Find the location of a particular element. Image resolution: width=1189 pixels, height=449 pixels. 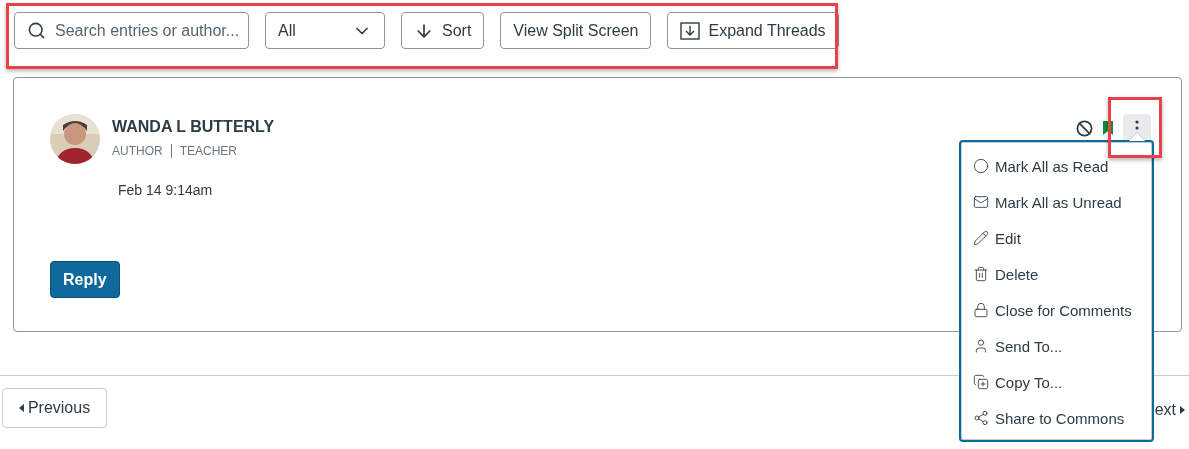

filter-dropdown: All is located at coordinates (325, 30).